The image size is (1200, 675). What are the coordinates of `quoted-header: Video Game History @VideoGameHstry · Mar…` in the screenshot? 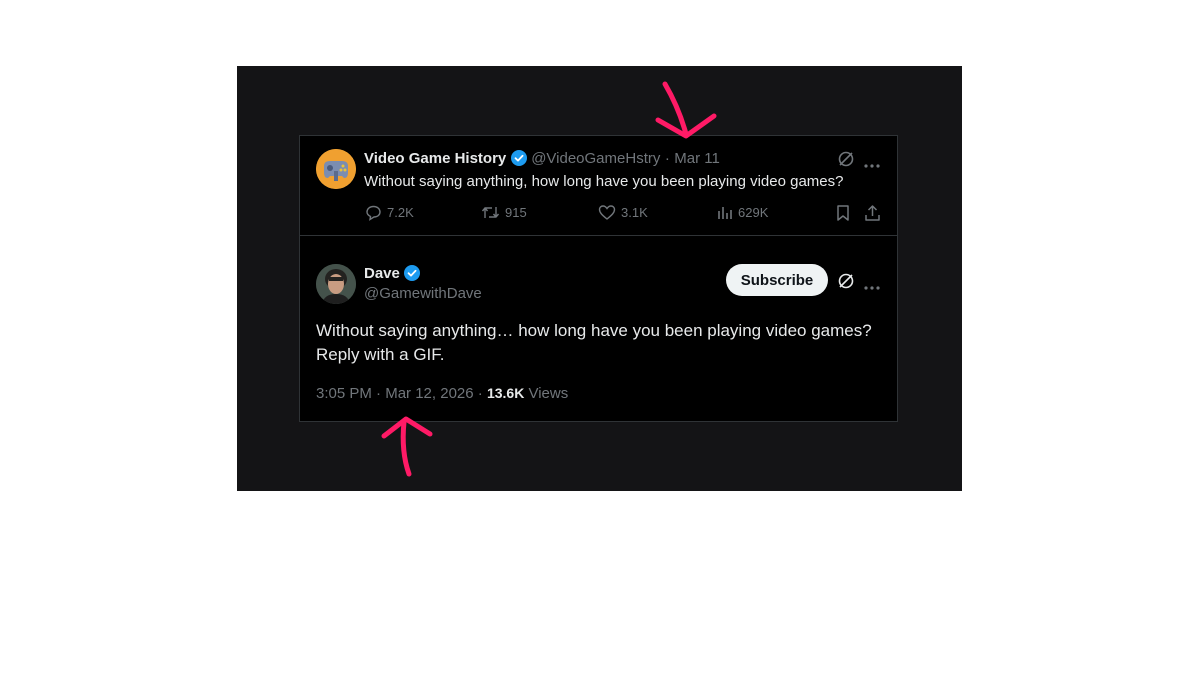 It's located at (542, 159).